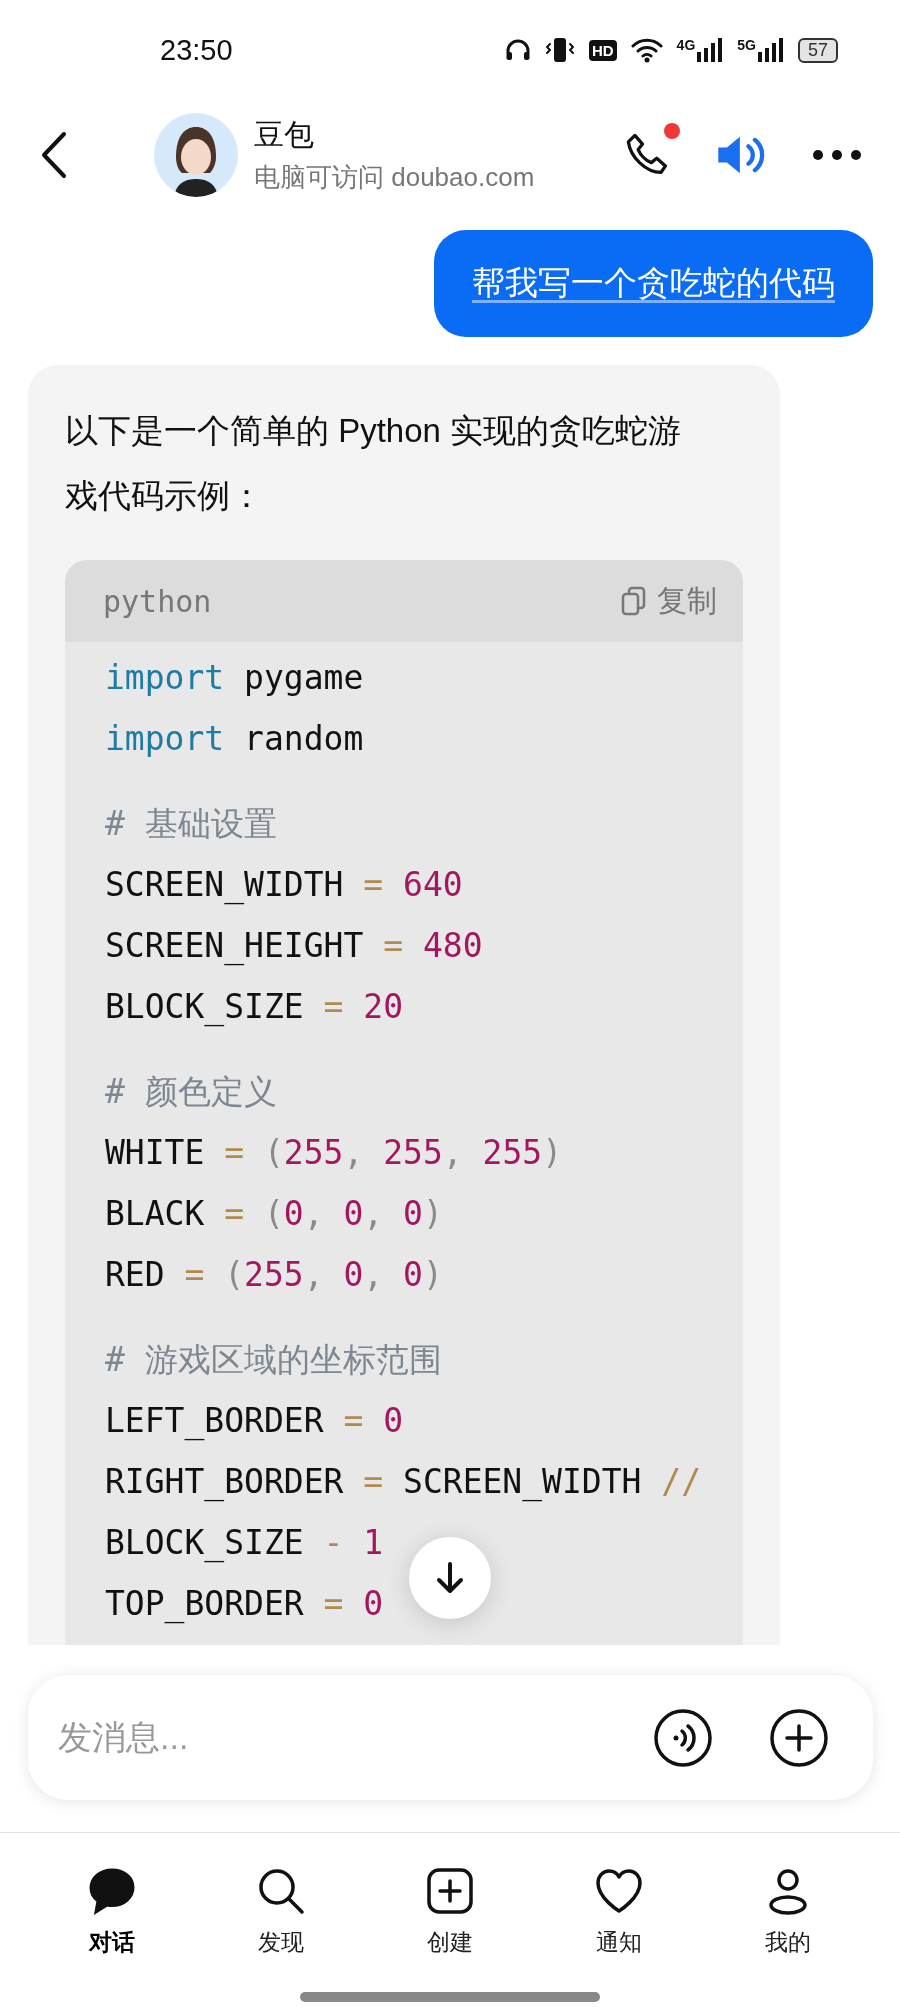 The image size is (900, 2010). I want to click on vibrate-icon, so click(559, 50).